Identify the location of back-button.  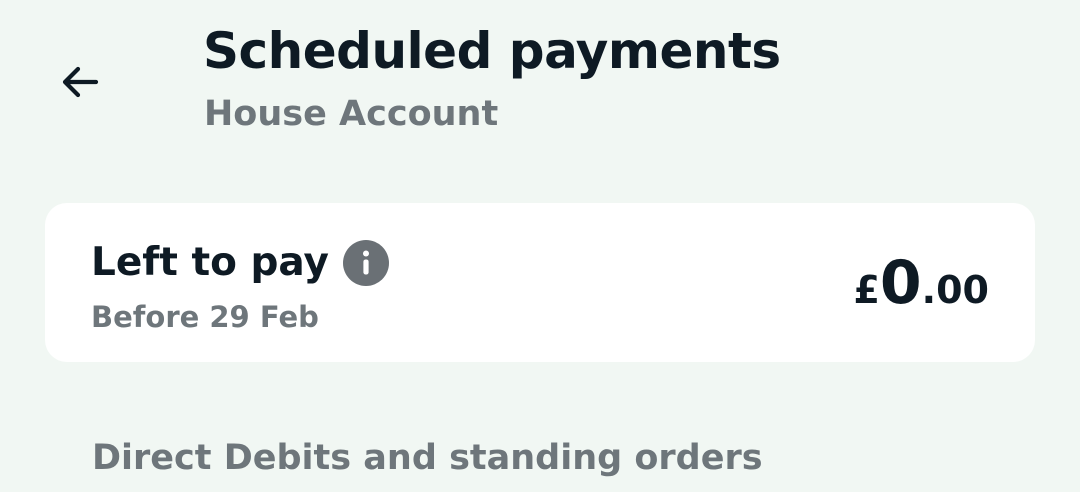
(80, 82).